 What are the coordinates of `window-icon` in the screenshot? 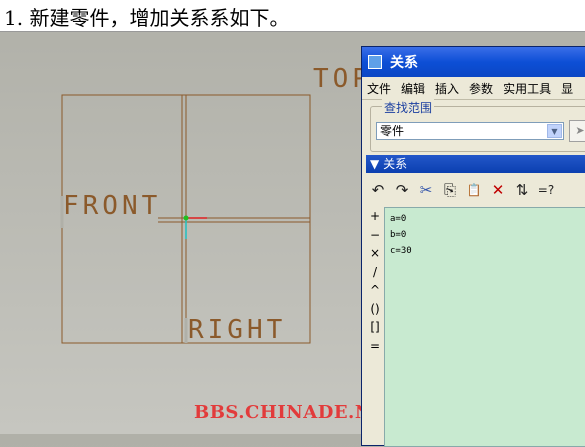 It's located at (375, 62).